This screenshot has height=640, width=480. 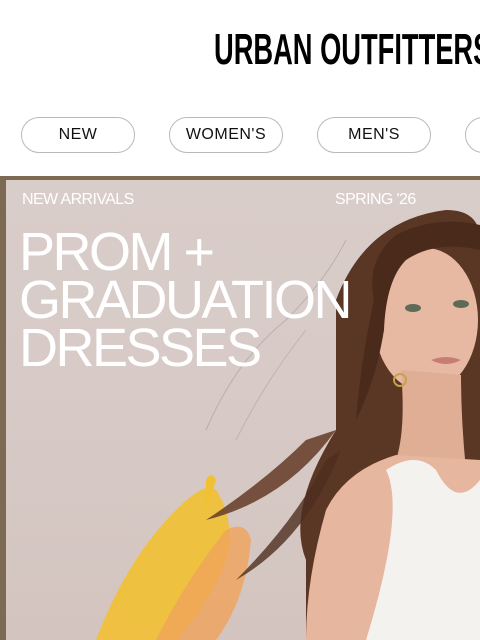 What do you see at coordinates (140, 348) in the screenshot?
I see `hero-headline-line-3: DRESSES` at bounding box center [140, 348].